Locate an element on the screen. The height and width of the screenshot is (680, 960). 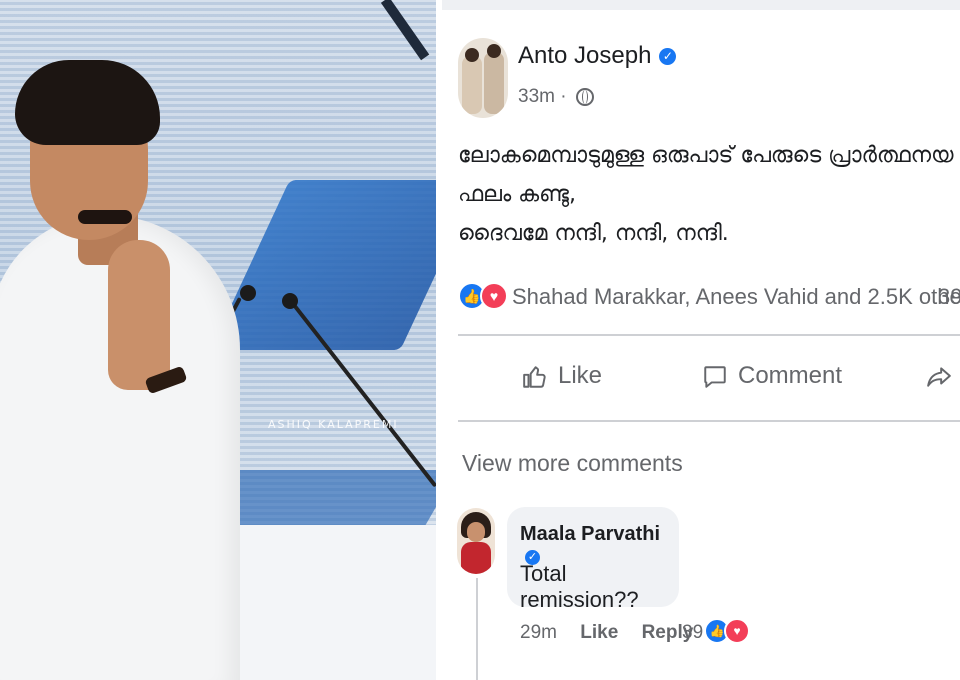
comment-label: Comment is located at coordinates (790, 375).